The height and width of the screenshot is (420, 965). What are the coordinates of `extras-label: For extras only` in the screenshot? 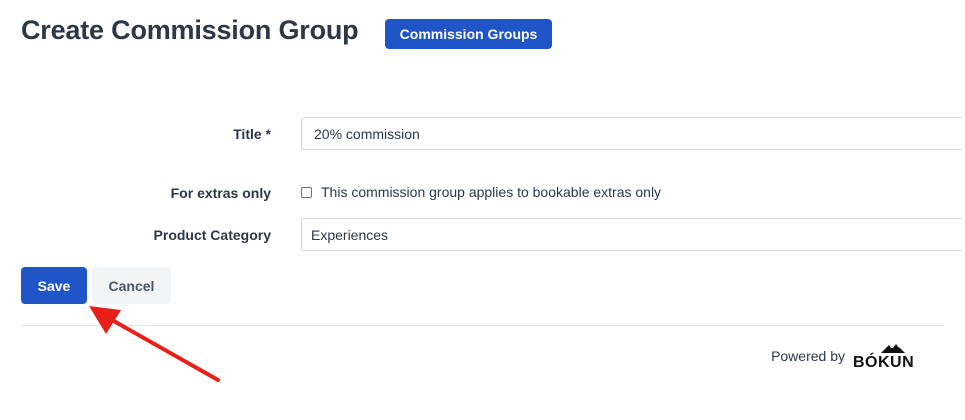 It's located at (220, 193).